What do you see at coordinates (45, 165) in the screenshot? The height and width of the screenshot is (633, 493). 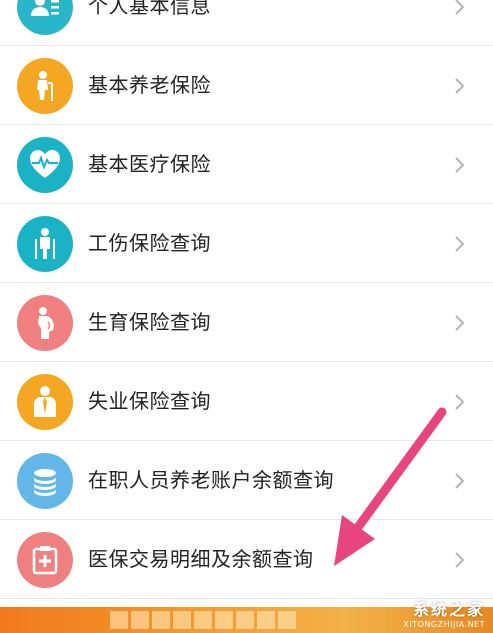 I see `heart-pulse-icon` at bounding box center [45, 165].